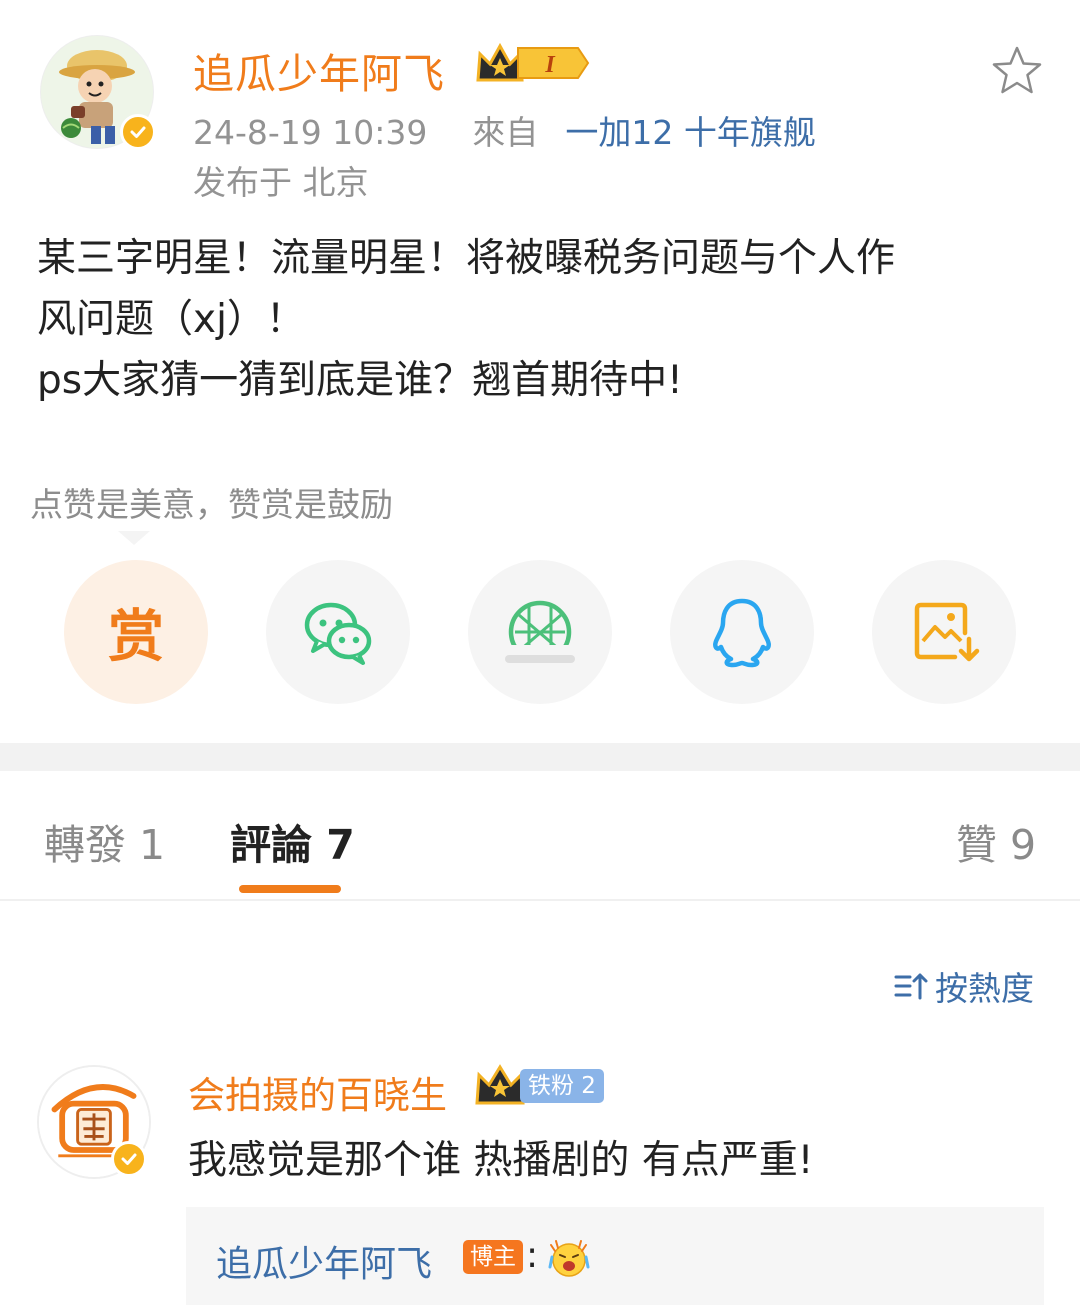  What do you see at coordinates (493, 1257) in the screenshot?
I see `author-tag: 博主` at bounding box center [493, 1257].